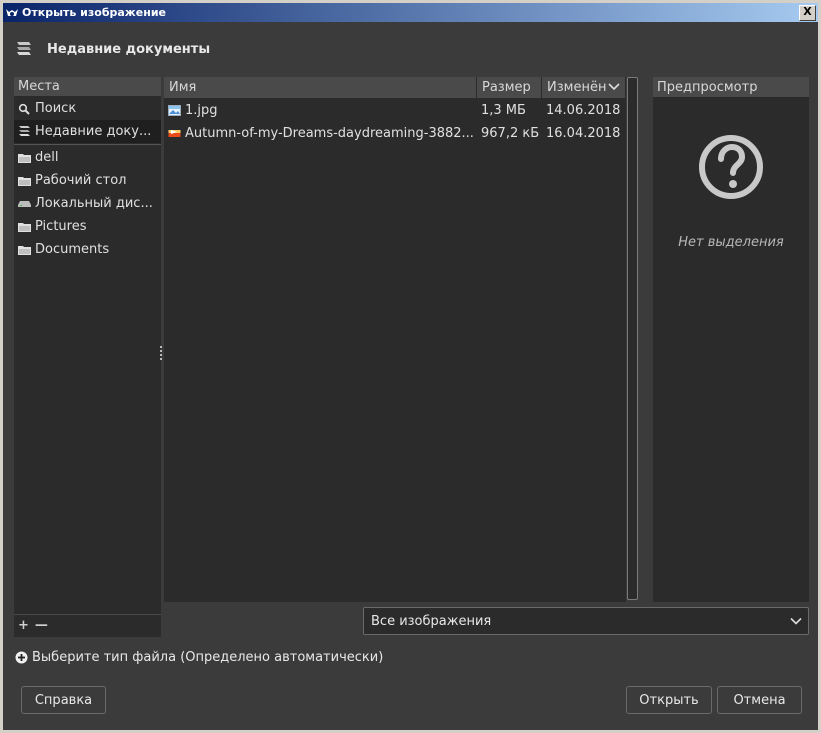 Image resolution: width=821 pixels, height=733 pixels. I want to click on chevron-down-icon, so click(796, 621).